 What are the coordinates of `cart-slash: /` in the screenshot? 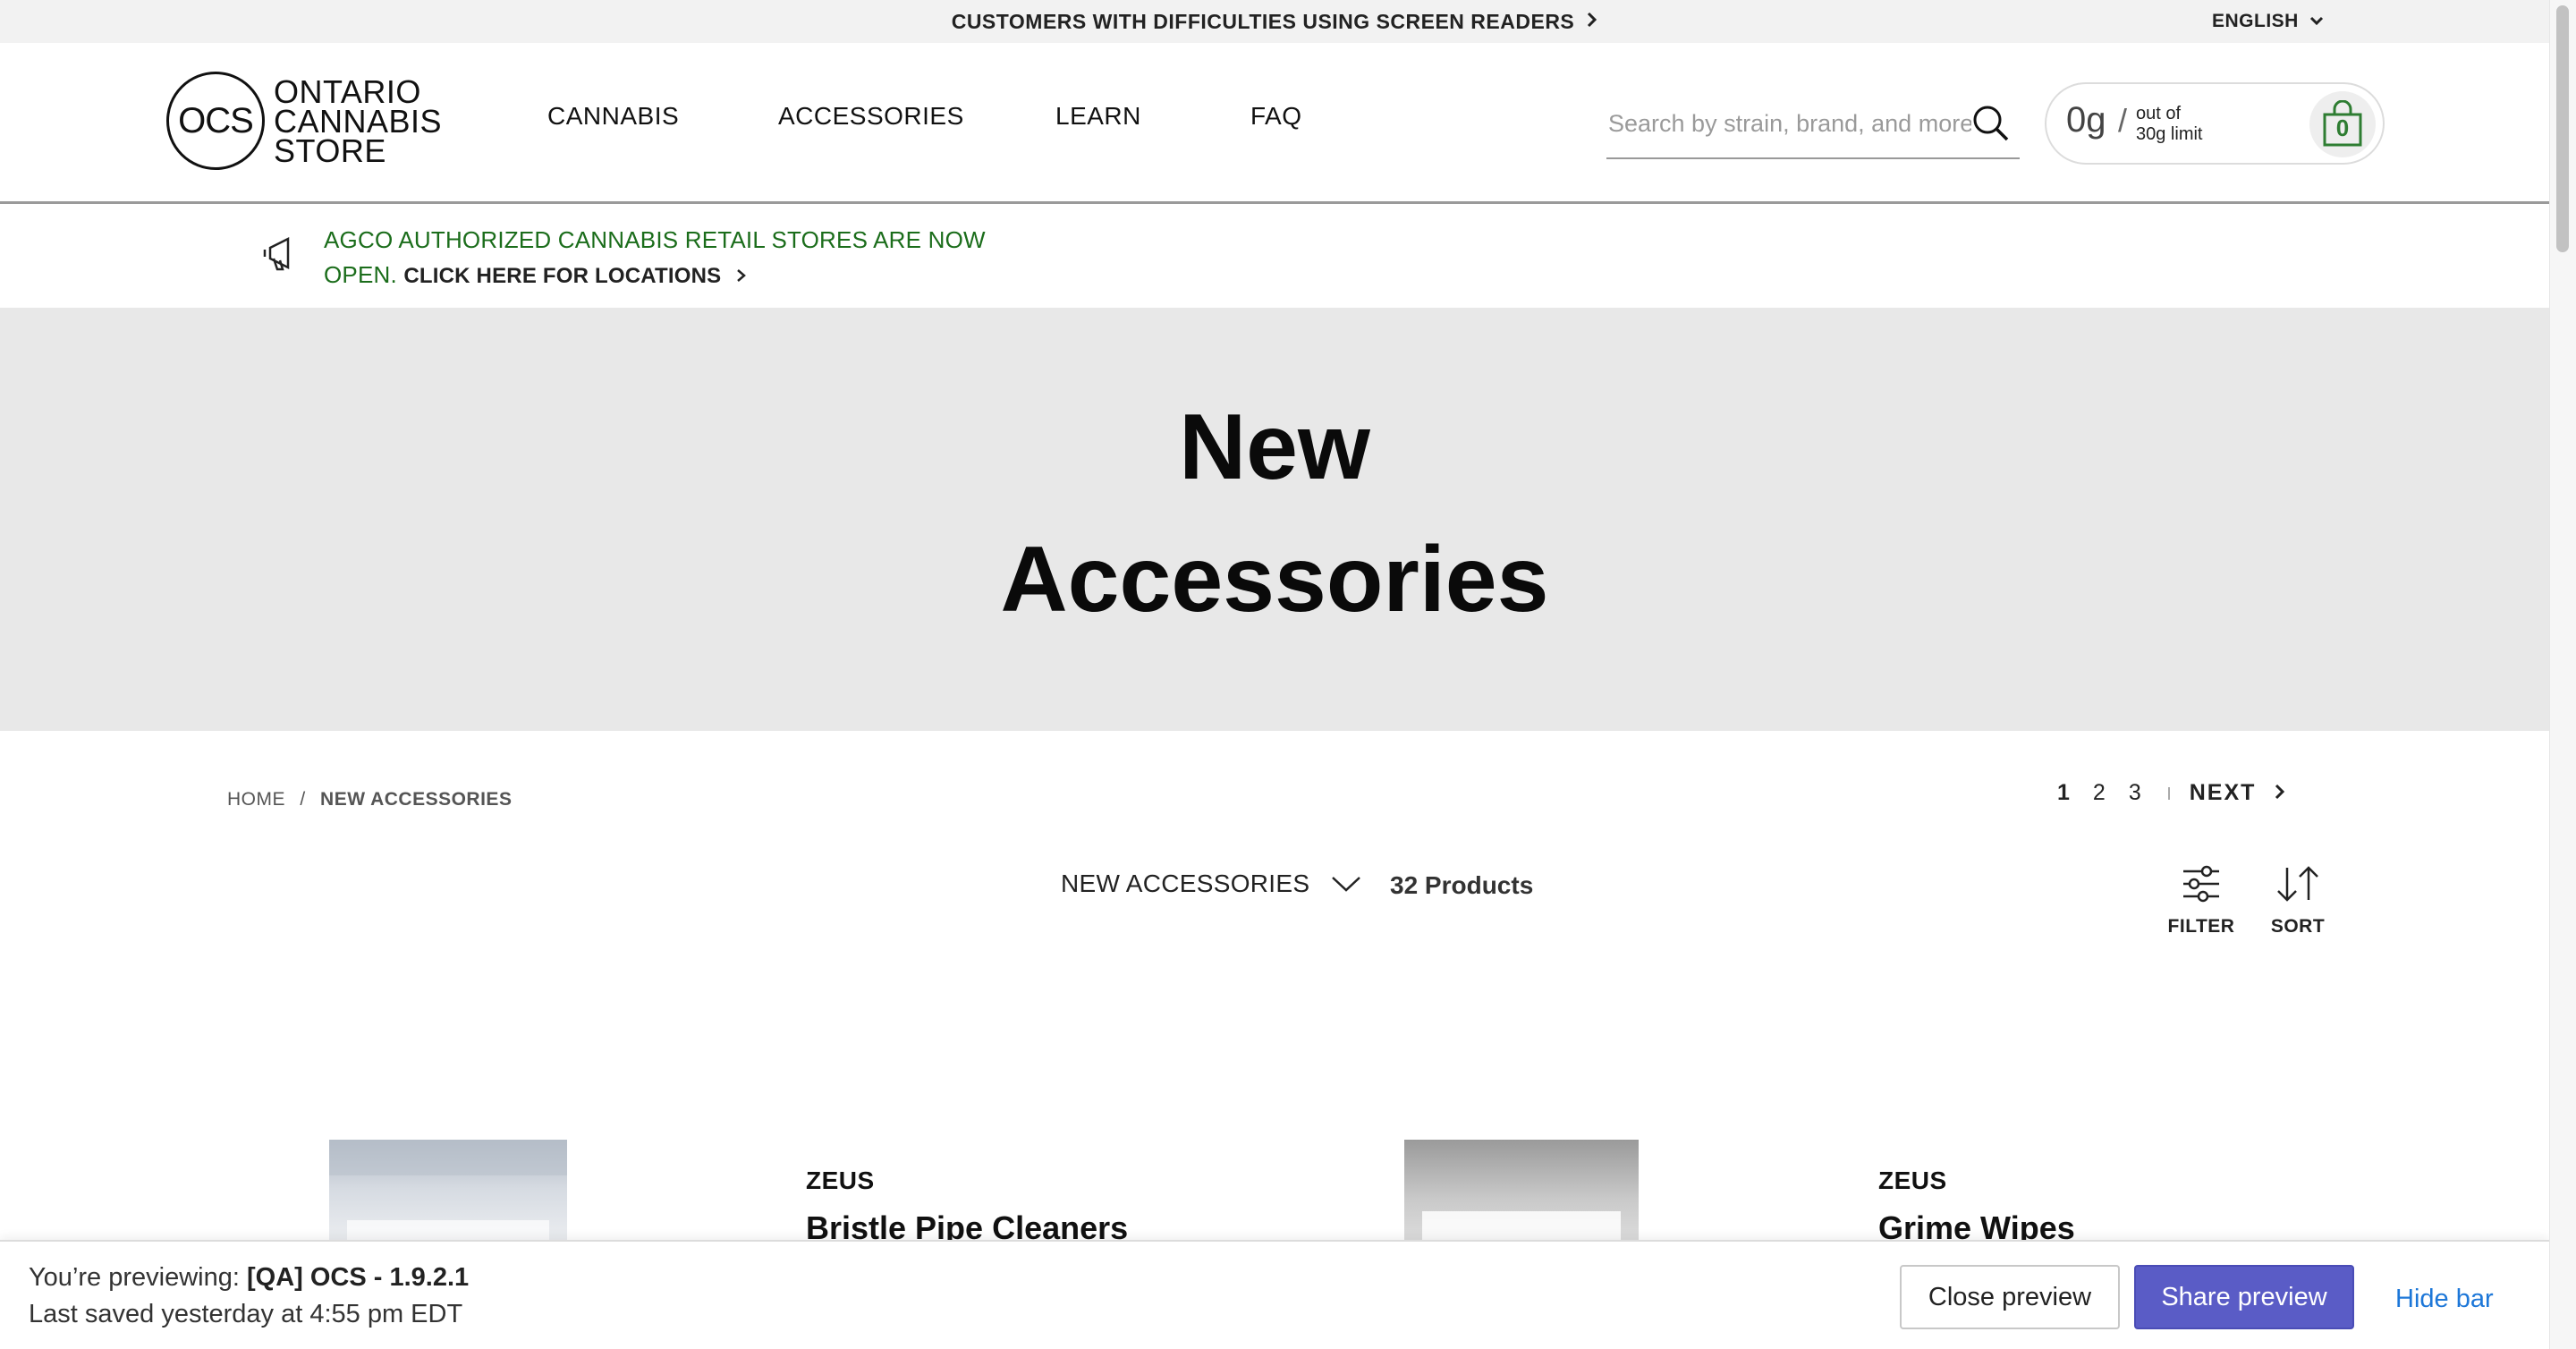 It's located at (2123, 120).